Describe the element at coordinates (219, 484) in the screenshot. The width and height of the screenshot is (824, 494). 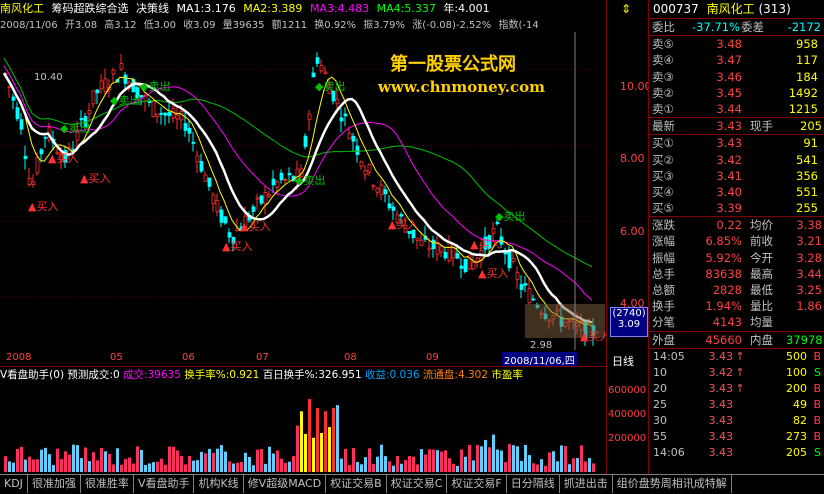
I see `tab-4: 机构K线` at that location.